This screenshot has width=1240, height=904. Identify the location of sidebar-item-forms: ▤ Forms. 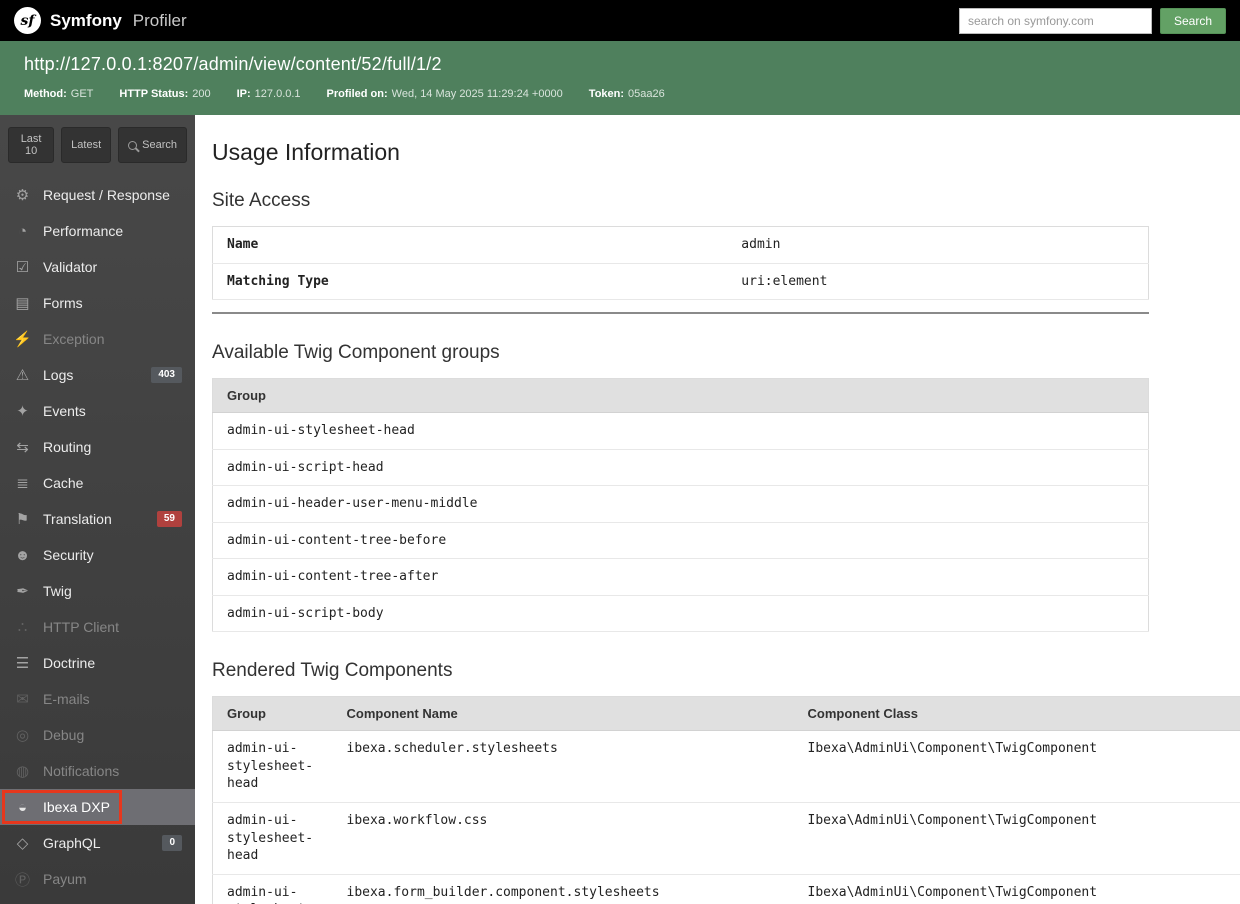
(97, 303).